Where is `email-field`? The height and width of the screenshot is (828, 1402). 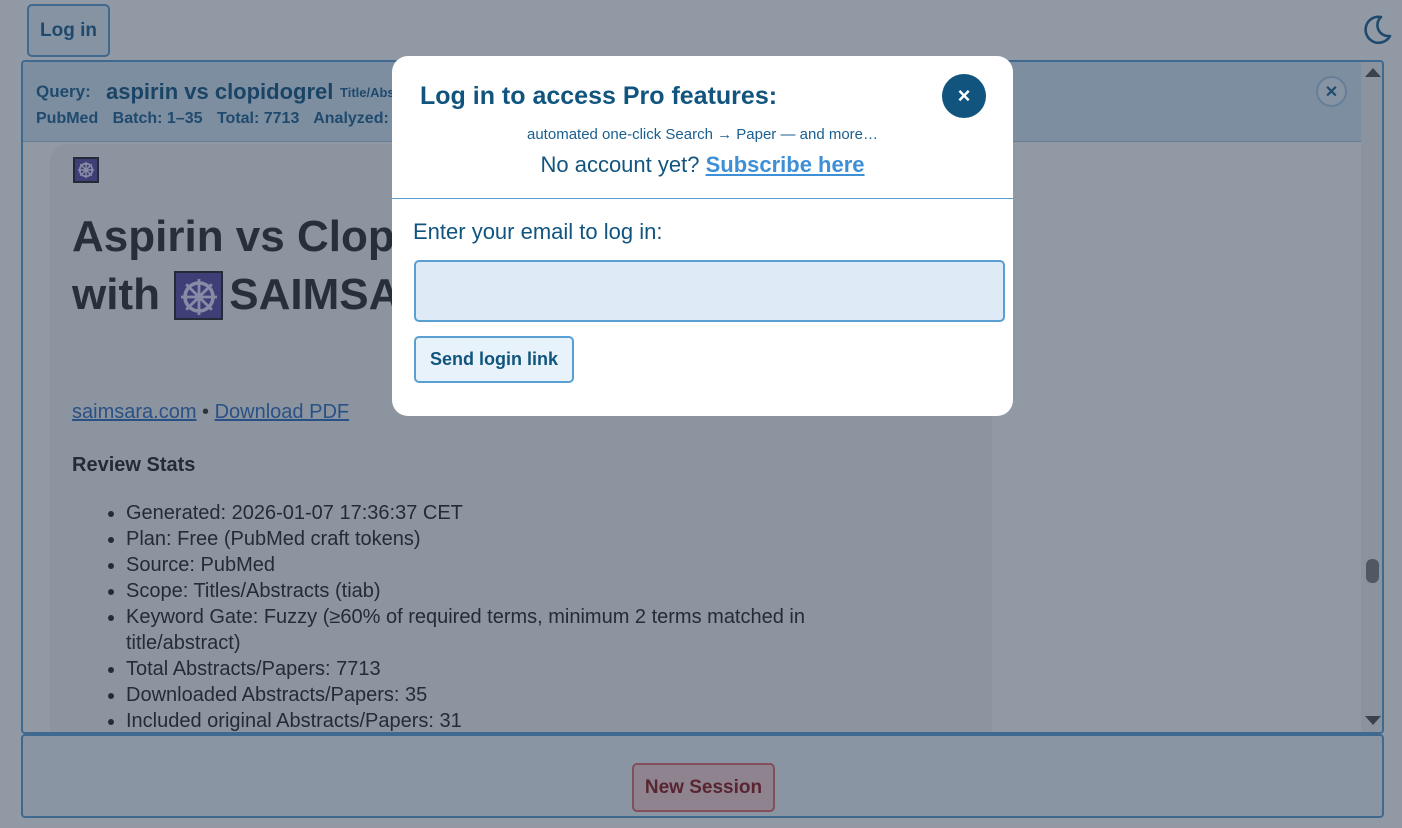 email-field is located at coordinates (709, 291).